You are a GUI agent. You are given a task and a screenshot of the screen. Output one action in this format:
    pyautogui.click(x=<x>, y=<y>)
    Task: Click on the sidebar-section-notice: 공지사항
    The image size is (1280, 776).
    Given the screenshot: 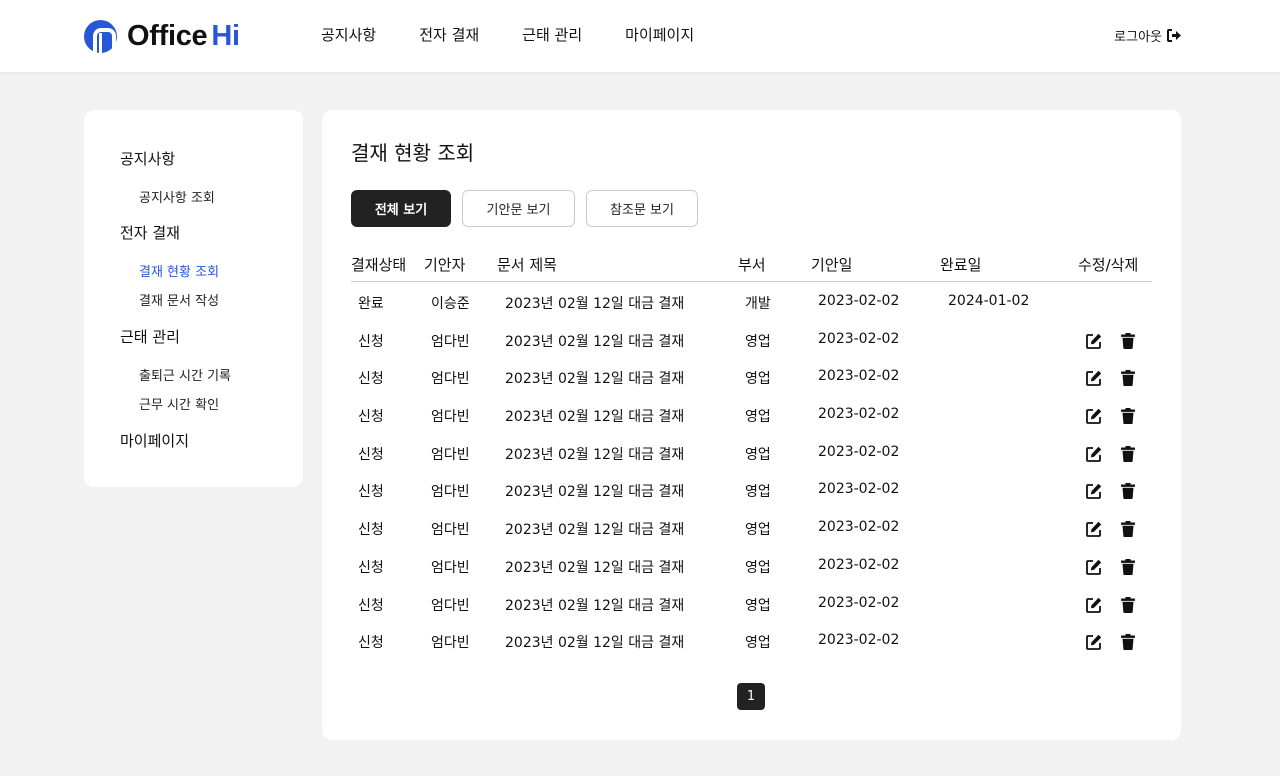 What is the action you would take?
    pyautogui.click(x=147, y=158)
    